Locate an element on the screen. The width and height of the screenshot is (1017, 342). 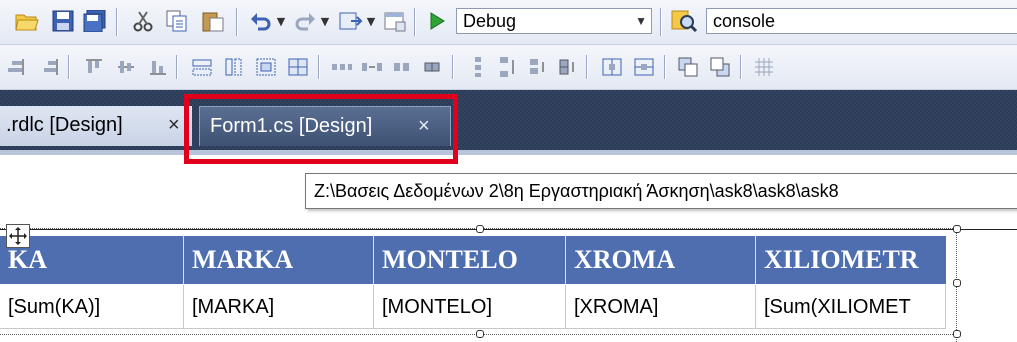
layout-toolbar is located at coordinates (508, 67).